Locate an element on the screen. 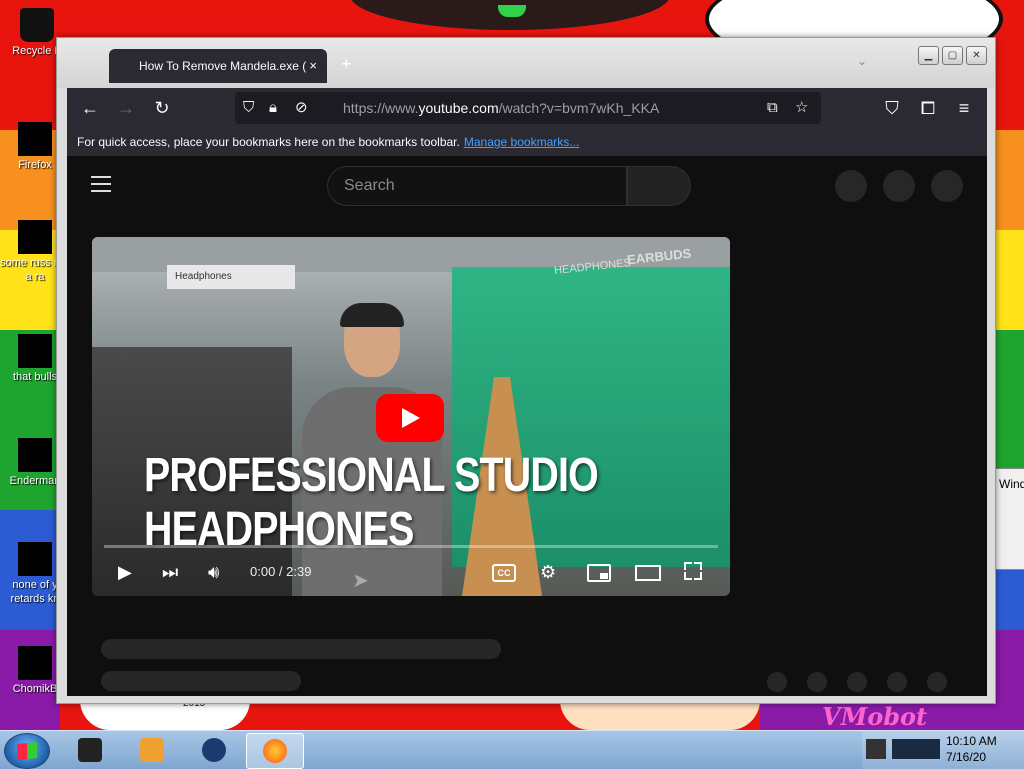 Image resolution: width=1024 pixels, height=769 pixels. menu-hamburger-icon: ≡ is located at coordinates (964, 108).